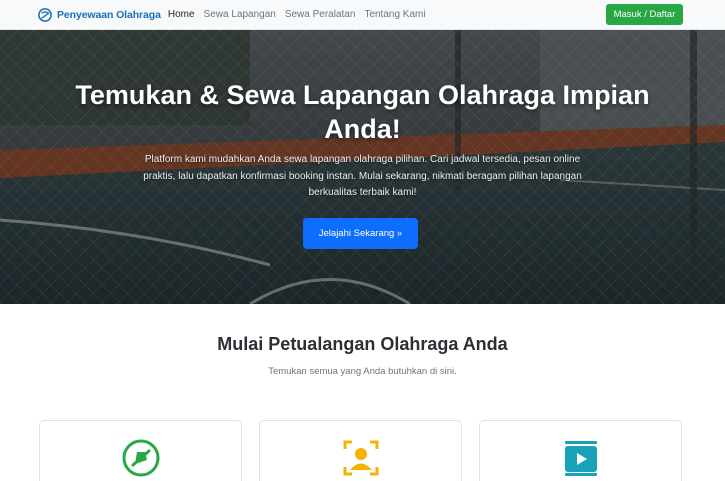 The height and width of the screenshot is (481, 725). What do you see at coordinates (394, 14) in the screenshot?
I see `nav-tentang-kami: Tentang Kami` at bounding box center [394, 14].